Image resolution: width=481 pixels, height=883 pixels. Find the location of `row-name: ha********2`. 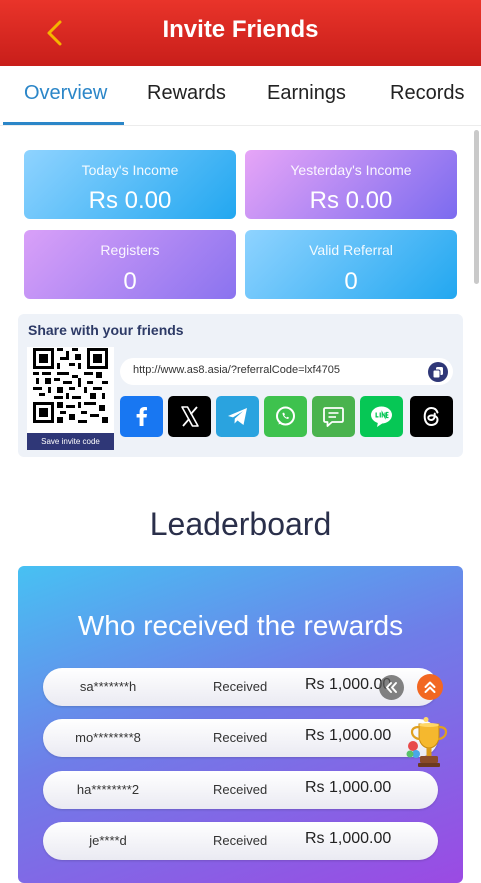

row-name: ha********2 is located at coordinates (108, 789).